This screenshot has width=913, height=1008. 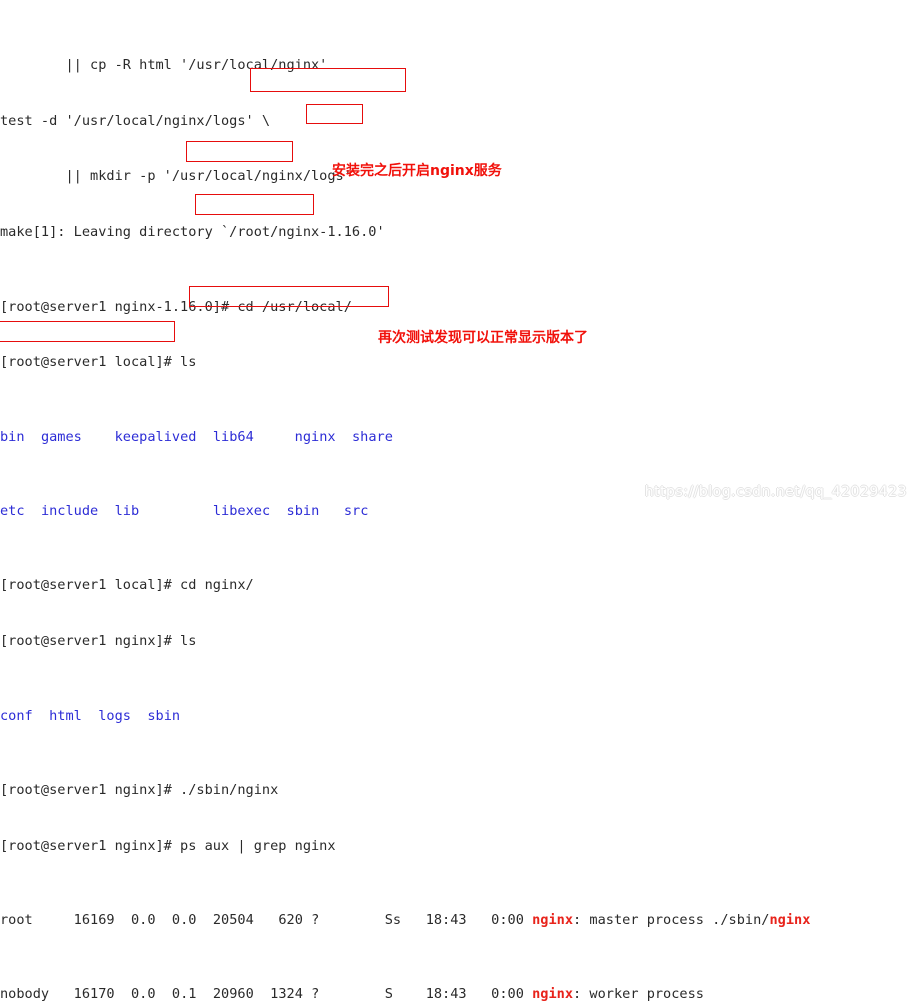 I want to click on terminal-line: [root@server1 nginx]# ./sbin/nginx, so click(x=456, y=790).